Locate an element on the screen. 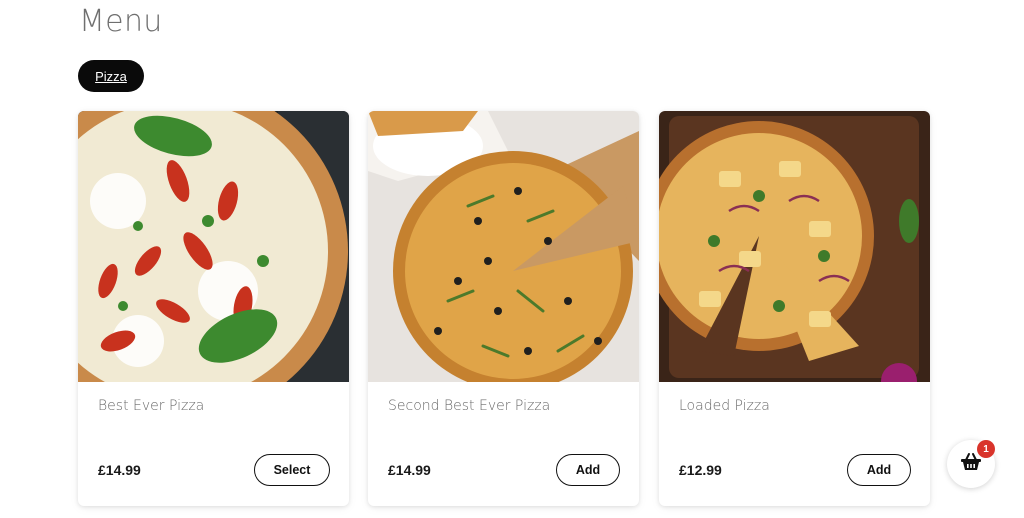 This screenshot has height=518, width=1024. product-price: £12.99 is located at coordinates (700, 470).